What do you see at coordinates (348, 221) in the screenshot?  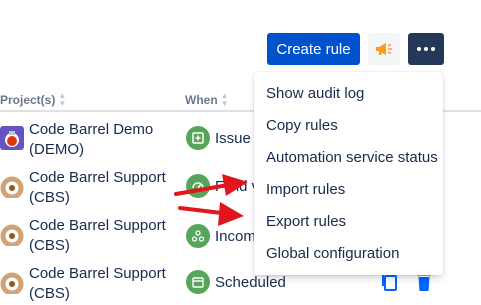 I see `menu-item-export-rules: Export rules` at bounding box center [348, 221].